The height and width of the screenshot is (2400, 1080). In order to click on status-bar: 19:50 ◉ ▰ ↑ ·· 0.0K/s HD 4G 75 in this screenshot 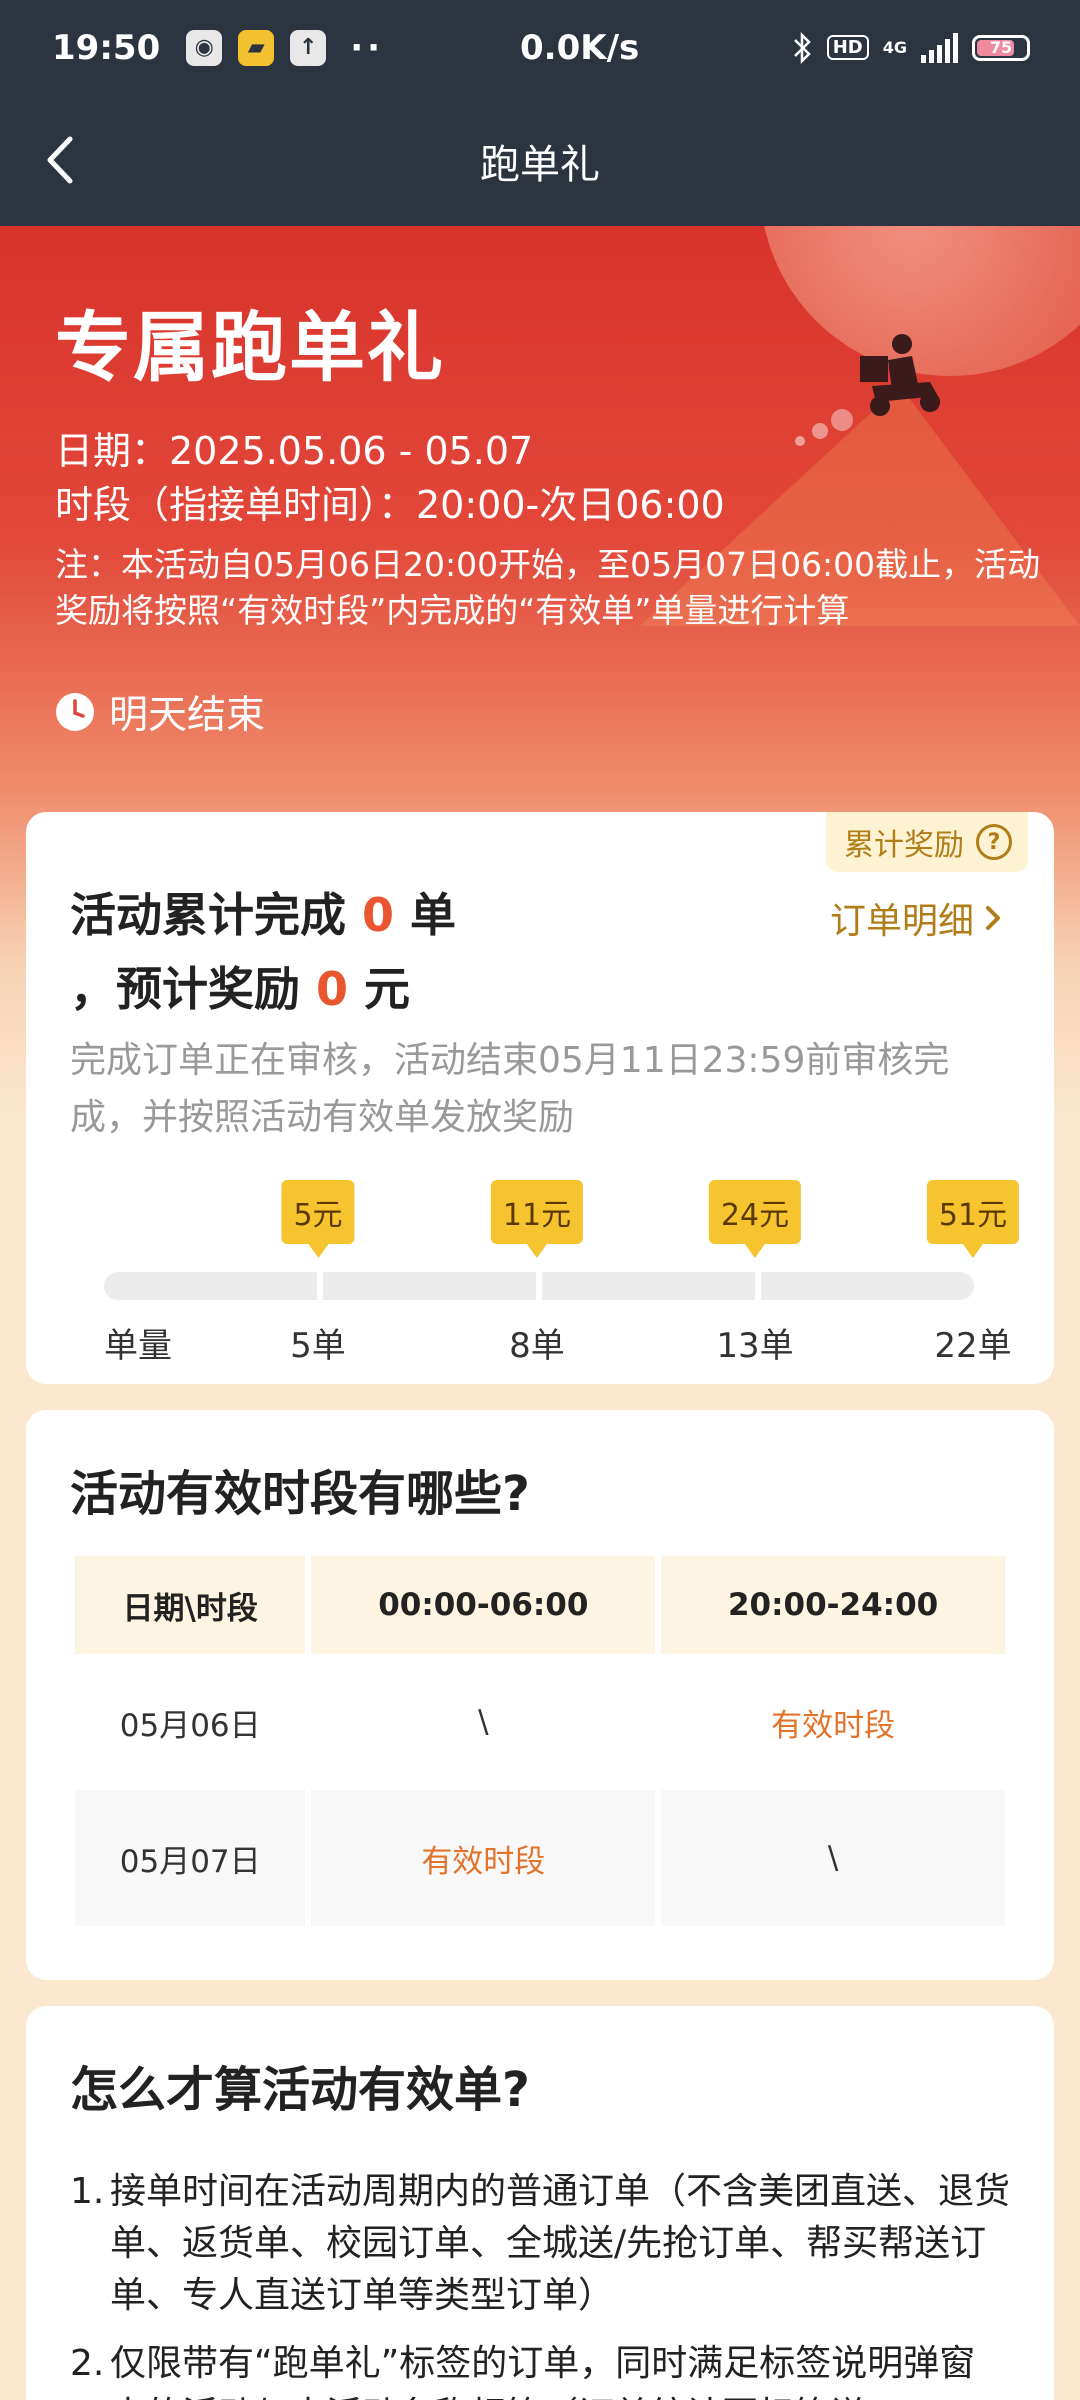, I will do `click(540, 47)`.